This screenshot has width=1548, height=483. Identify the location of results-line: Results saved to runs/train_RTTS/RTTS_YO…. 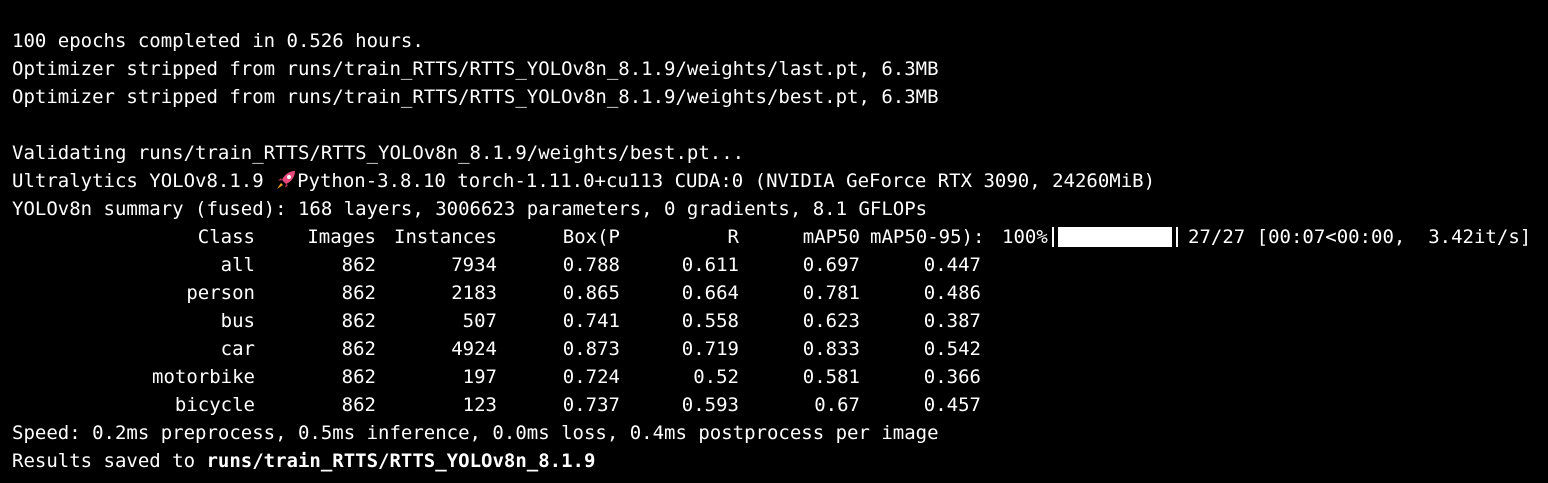
(303, 461).